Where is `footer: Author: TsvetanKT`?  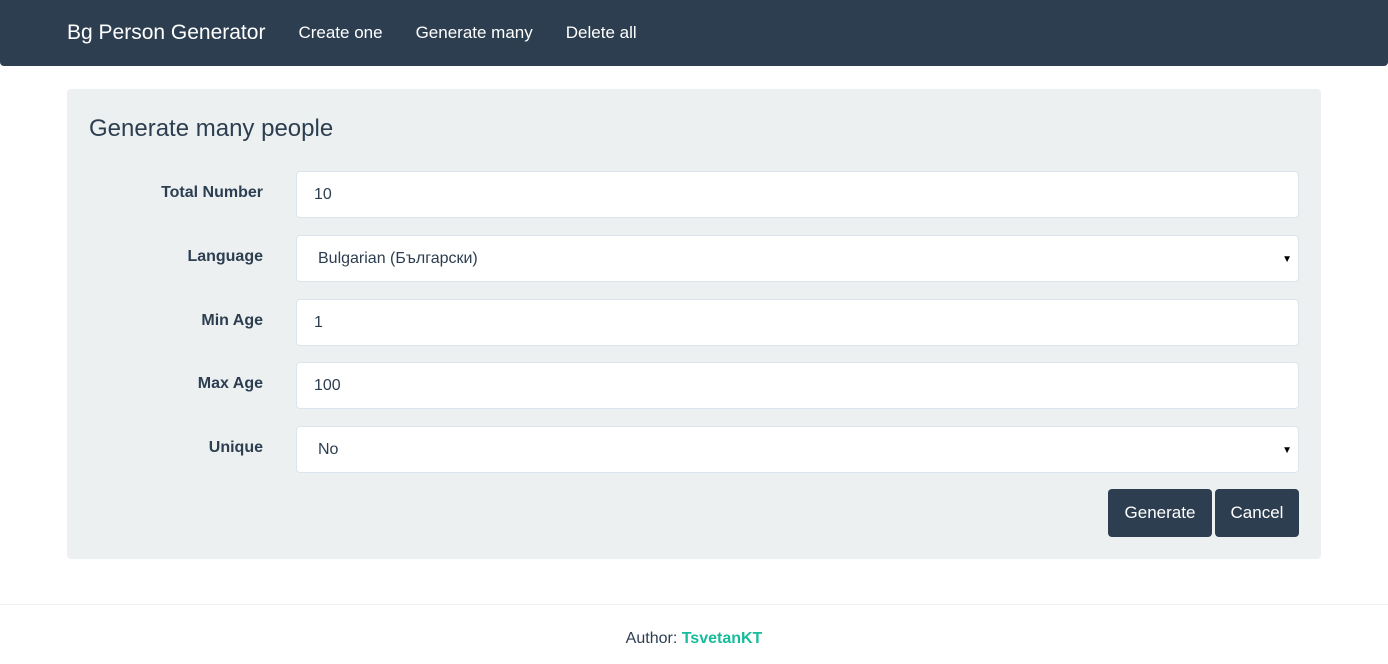 footer: Author: TsvetanKT is located at coordinates (694, 639).